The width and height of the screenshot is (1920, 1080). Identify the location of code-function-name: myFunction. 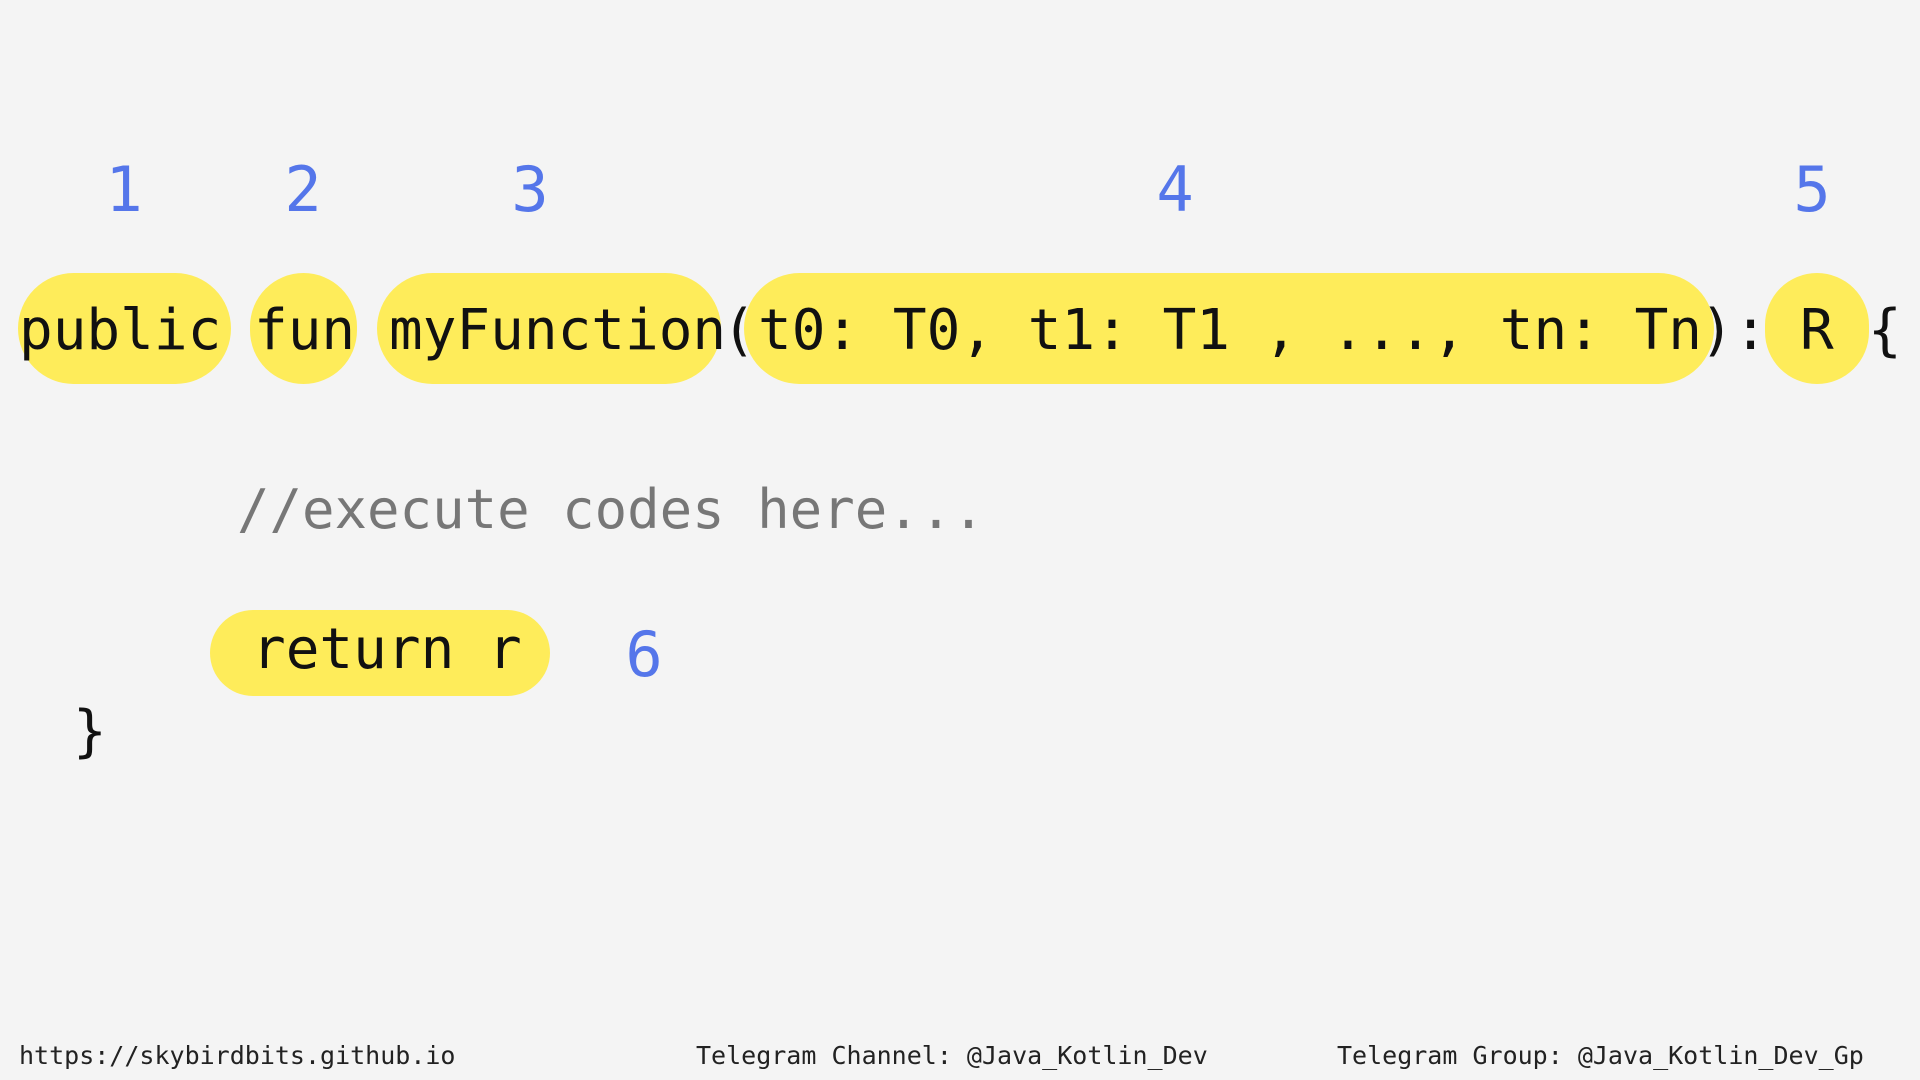
(558, 330).